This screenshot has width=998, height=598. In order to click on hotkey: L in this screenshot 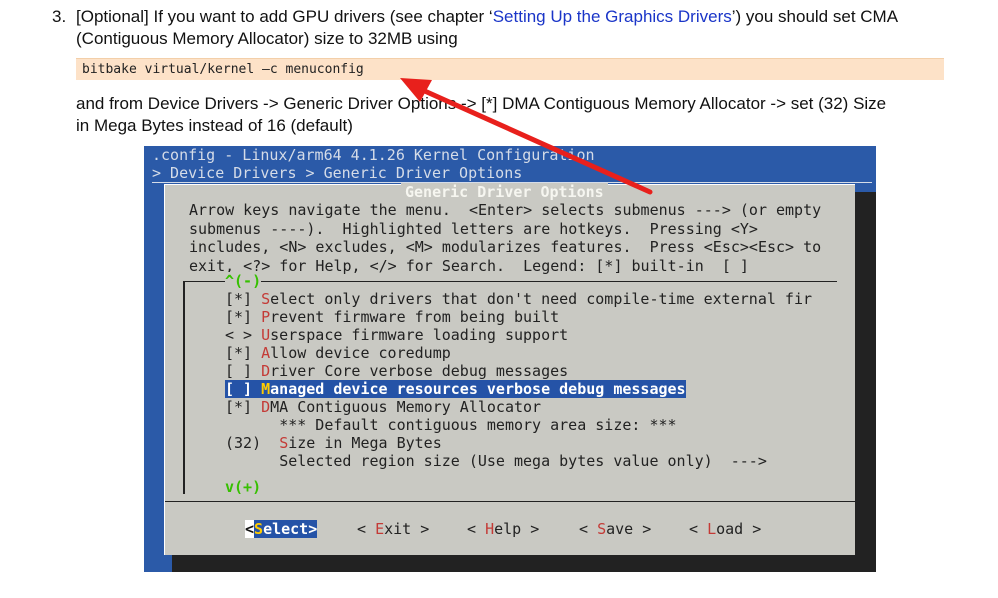, I will do `click(712, 529)`.